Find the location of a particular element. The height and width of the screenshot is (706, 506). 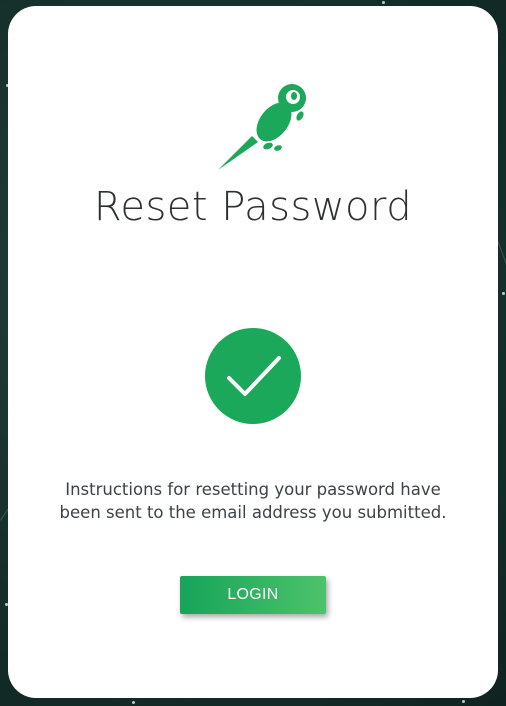

success-checkmark-icon is located at coordinates (253, 376).